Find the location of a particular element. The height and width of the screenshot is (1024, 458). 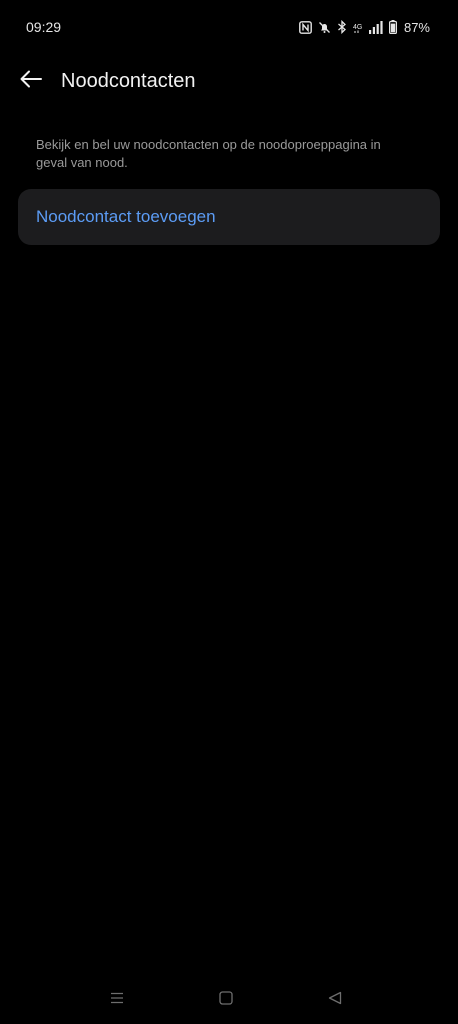

add-emergency-contact-label: Noodcontact toevoegen is located at coordinates (126, 216).